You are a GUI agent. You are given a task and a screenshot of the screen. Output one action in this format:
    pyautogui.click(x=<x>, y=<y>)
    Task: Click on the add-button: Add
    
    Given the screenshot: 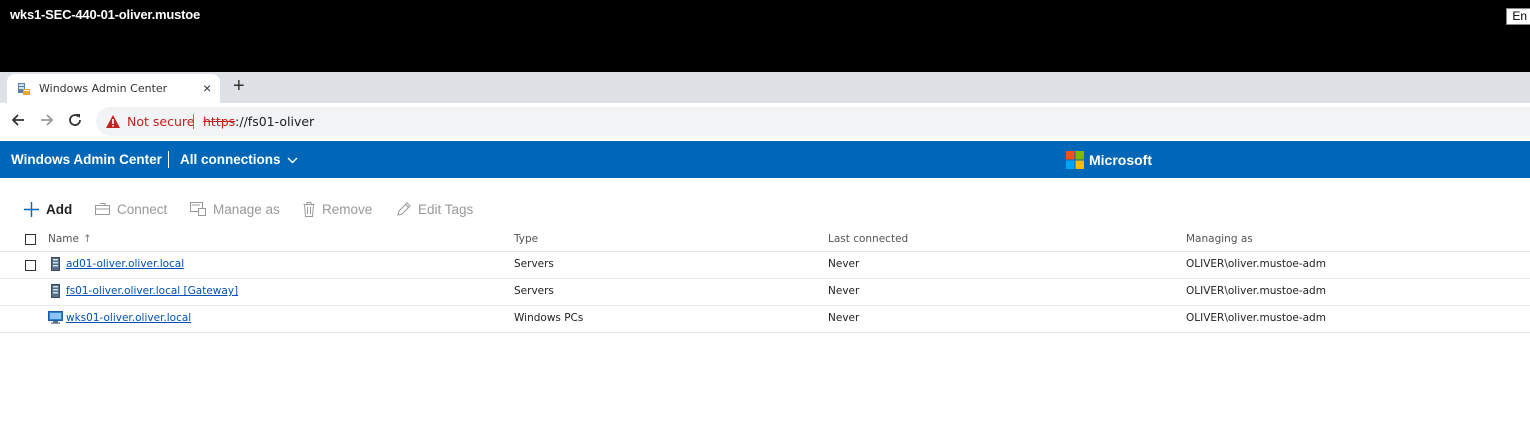 What is the action you would take?
    pyautogui.click(x=48, y=209)
    